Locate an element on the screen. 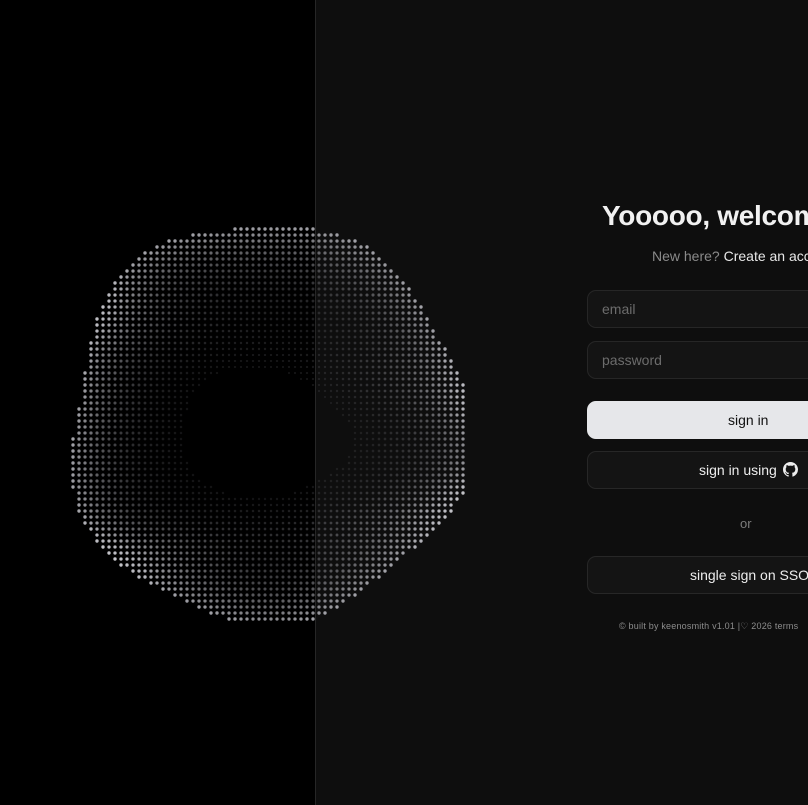 This screenshot has width=808, height=805. password-input is located at coordinates (697, 360).